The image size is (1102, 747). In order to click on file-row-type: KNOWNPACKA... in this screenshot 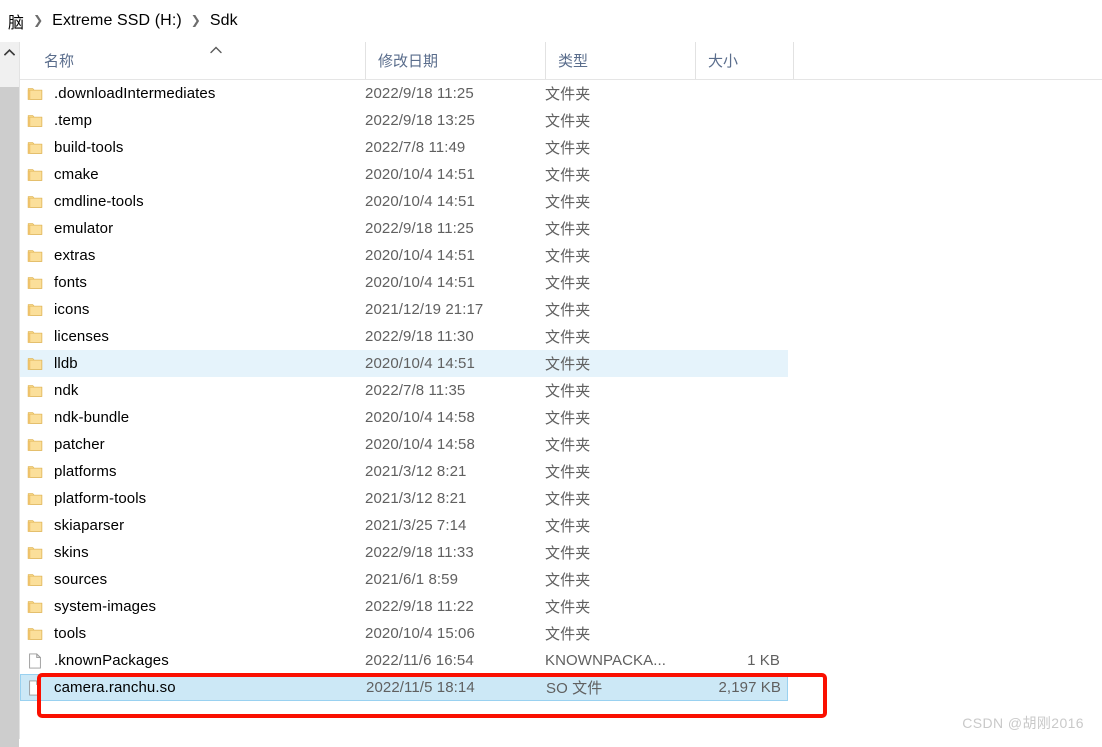, I will do `click(606, 660)`.